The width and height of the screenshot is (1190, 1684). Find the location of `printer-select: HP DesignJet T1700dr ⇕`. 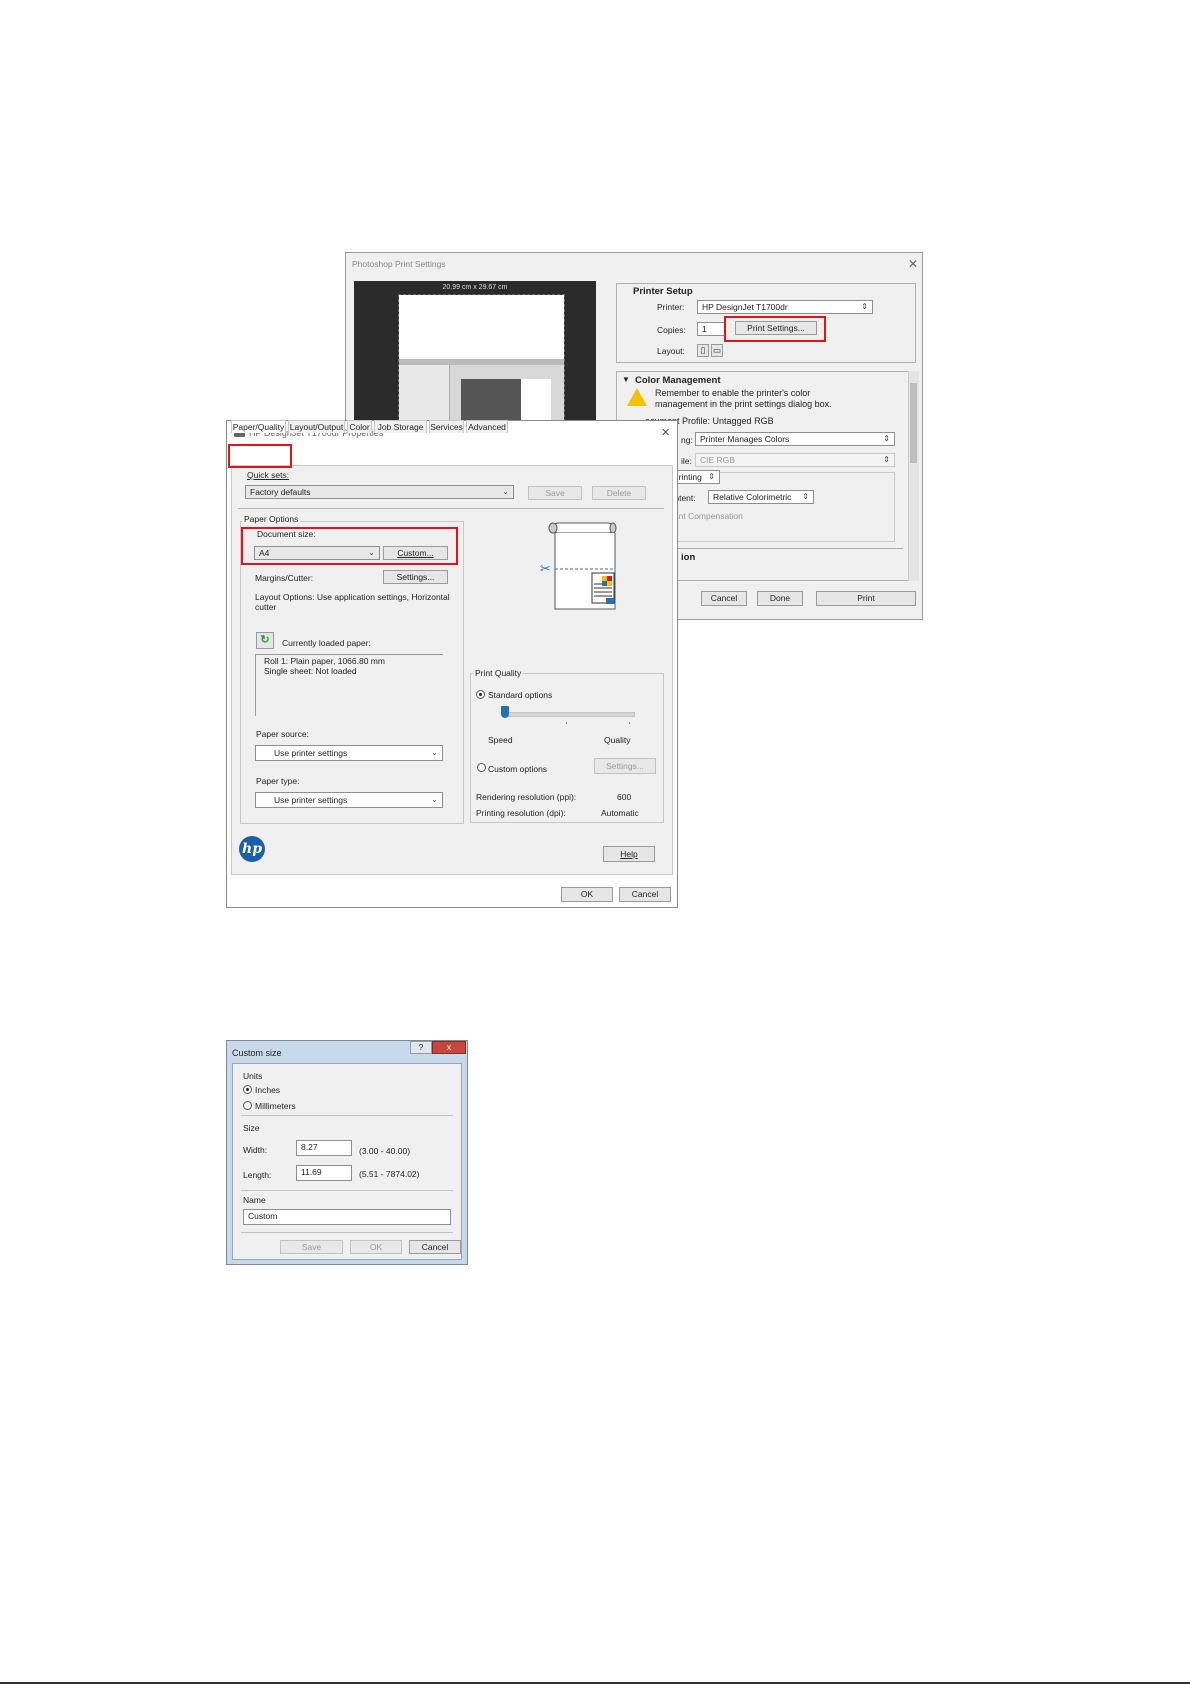

printer-select: HP DesignJet T1700dr ⇕ is located at coordinates (785, 307).